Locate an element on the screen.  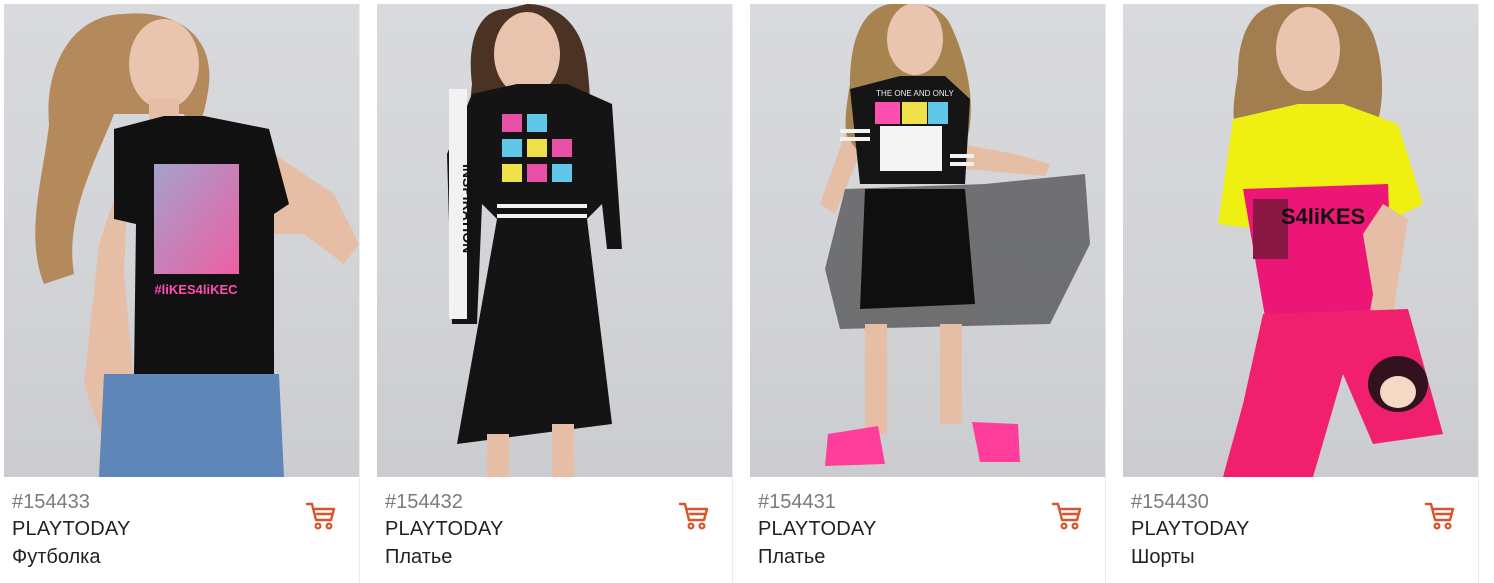
product-info: #154432 PLAYTODAY Платье is located at coordinates (554, 530).